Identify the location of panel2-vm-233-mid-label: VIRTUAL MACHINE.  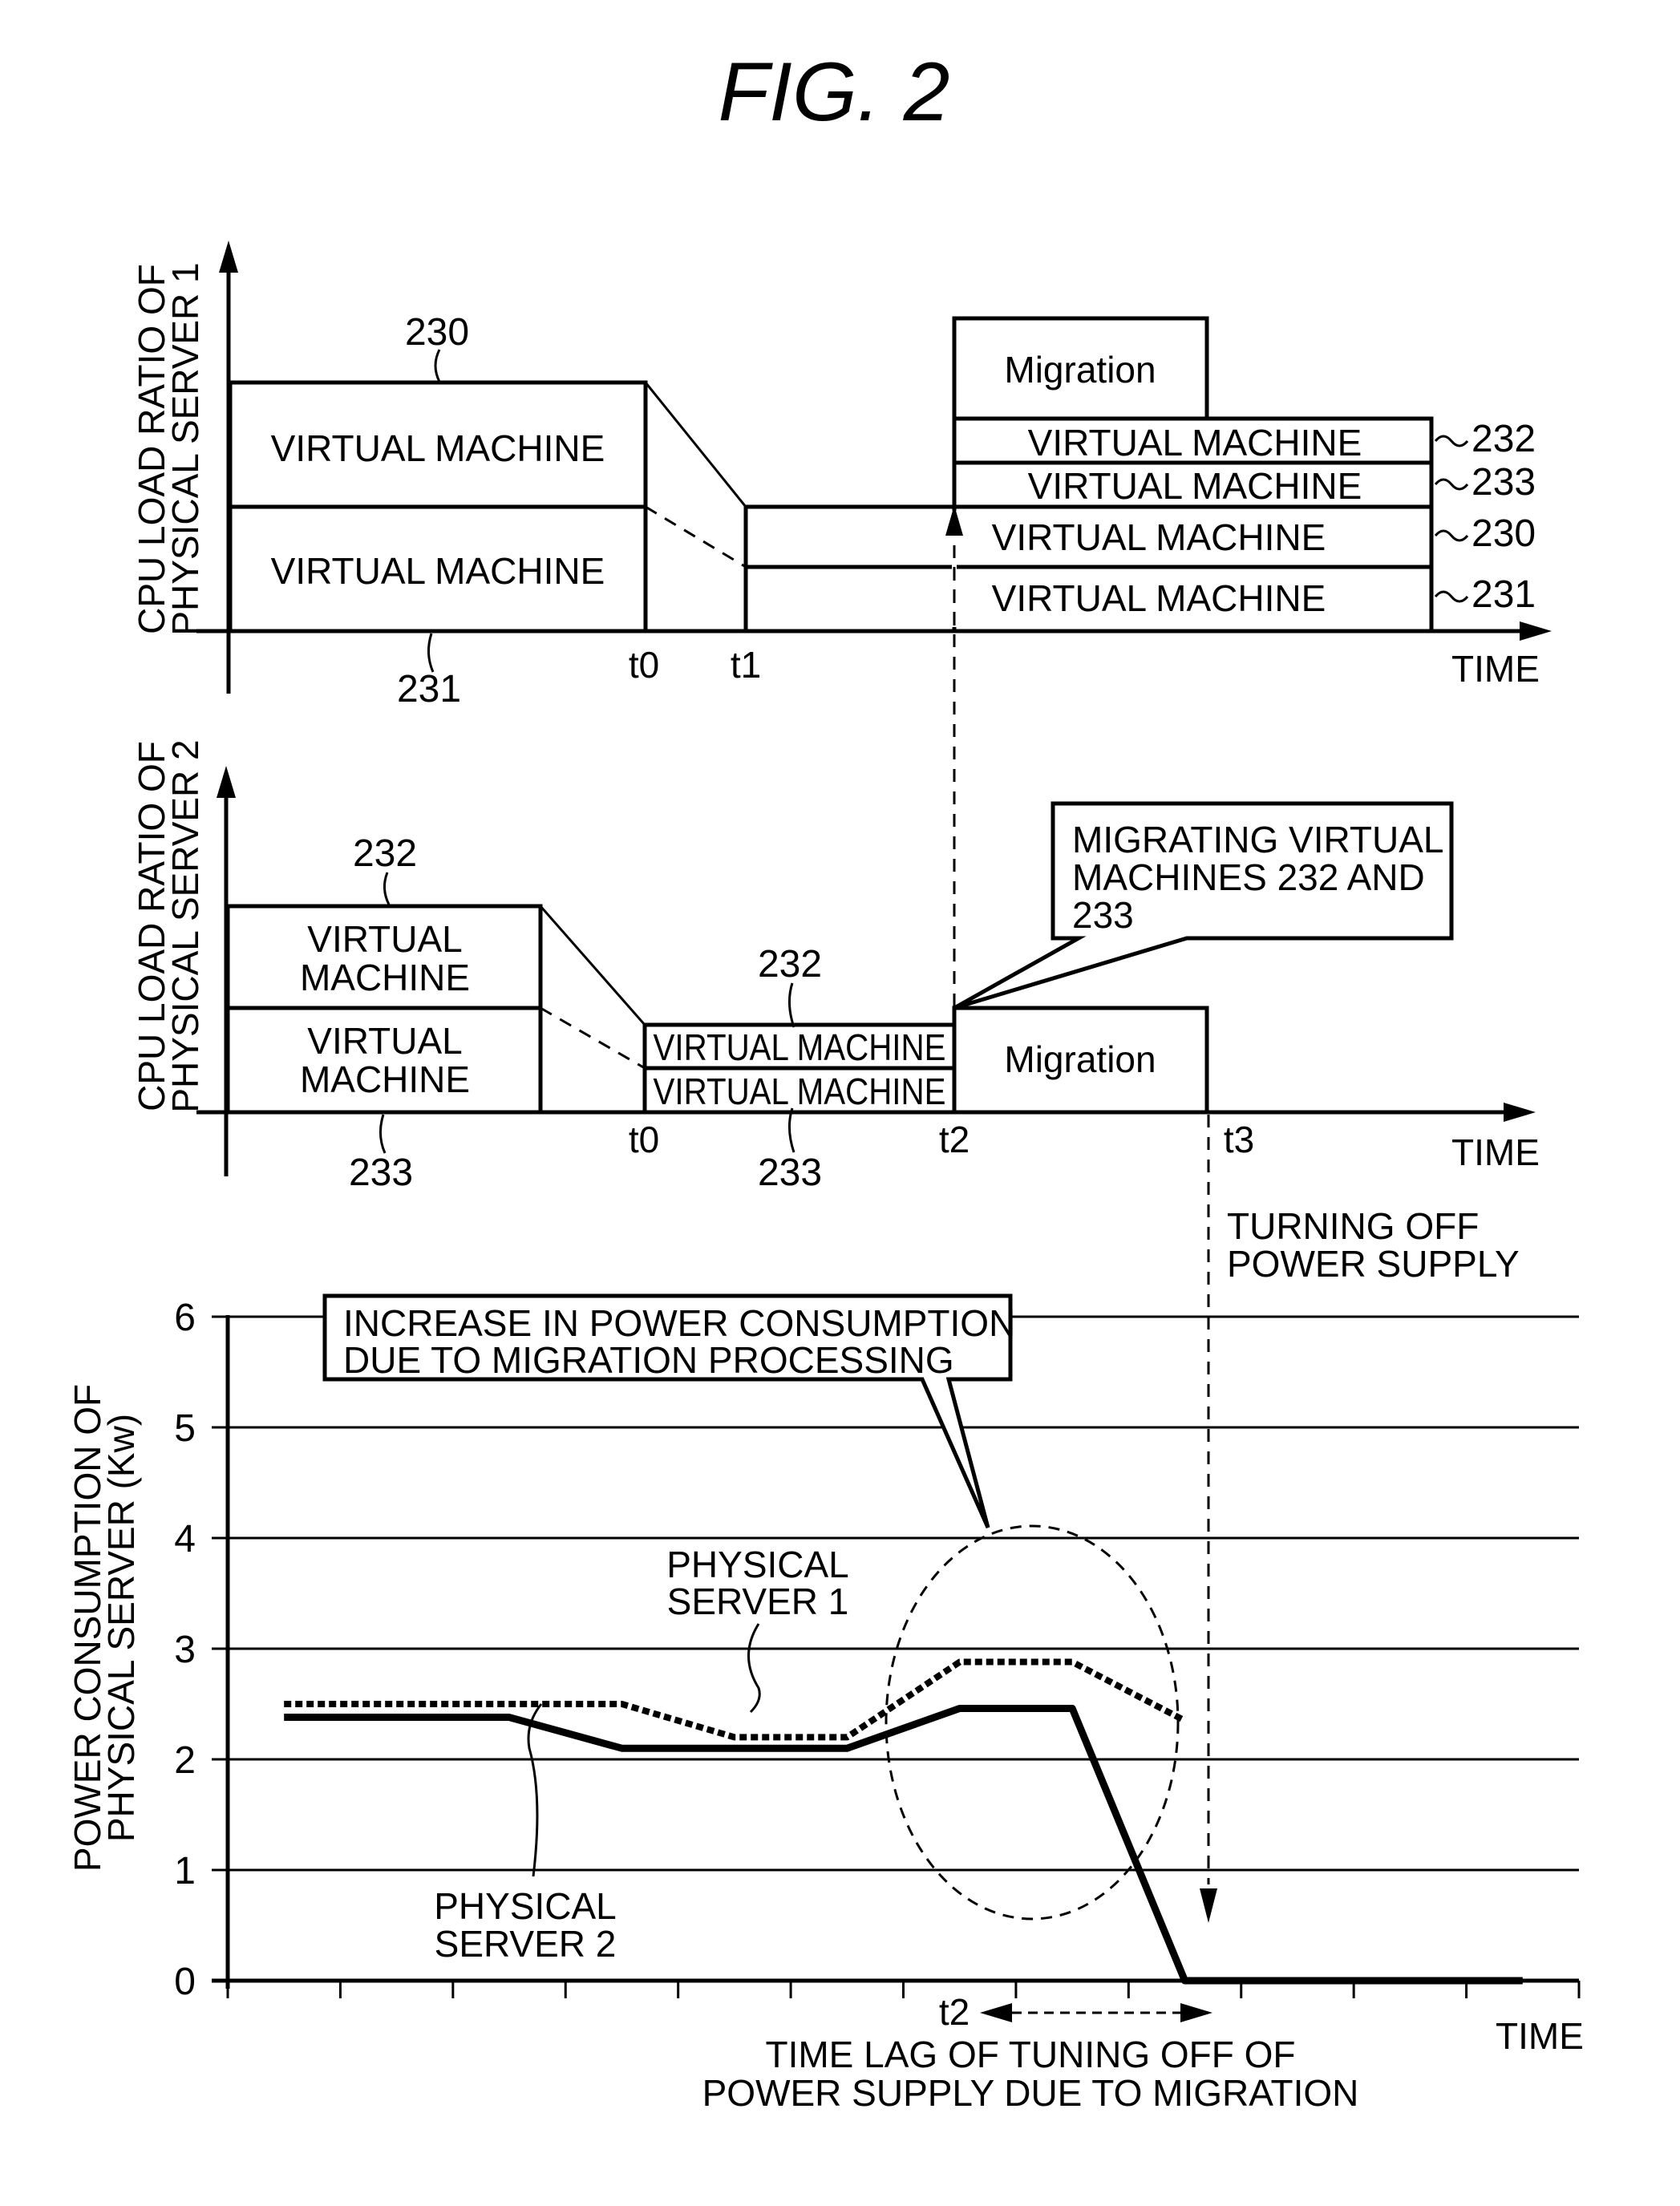
(800, 1091).